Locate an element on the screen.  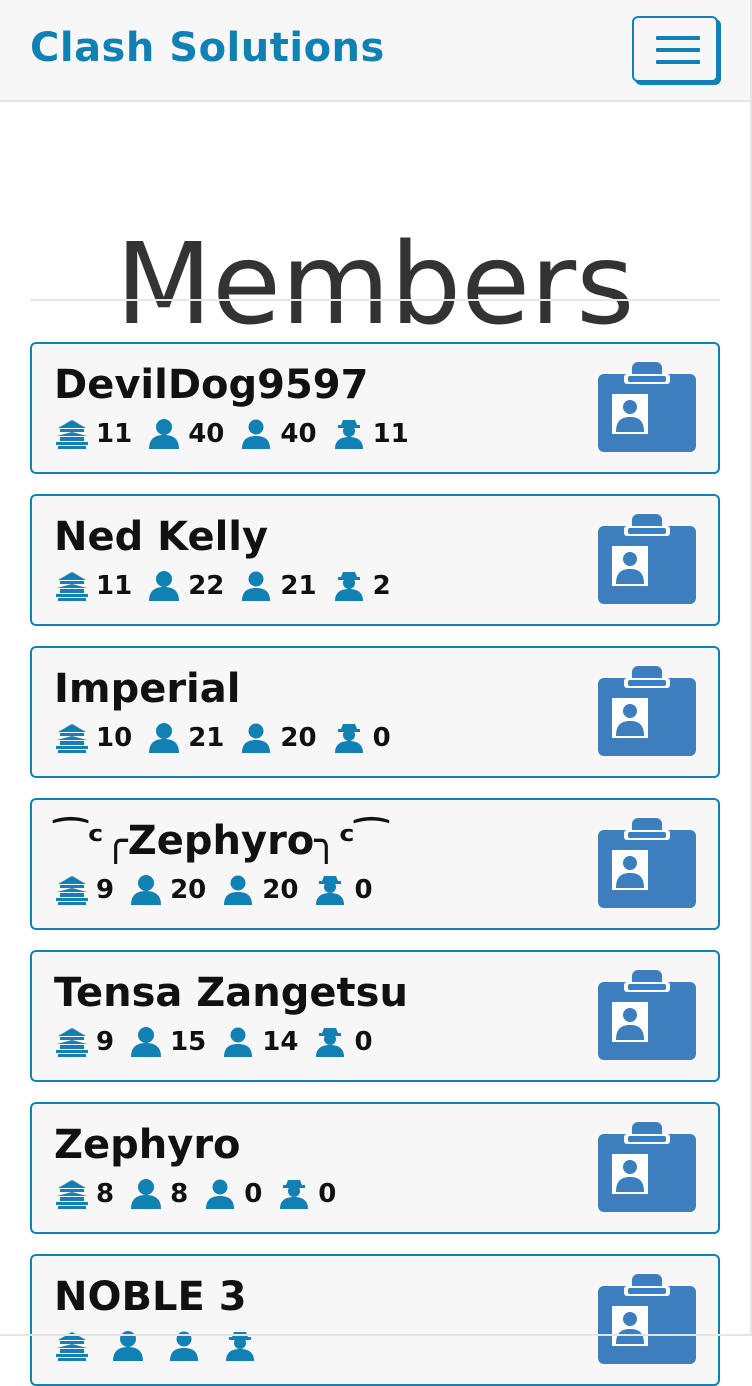
member-card: Tensa Zangetsu 9 15 14 0 is located at coordinates (375, 1016).